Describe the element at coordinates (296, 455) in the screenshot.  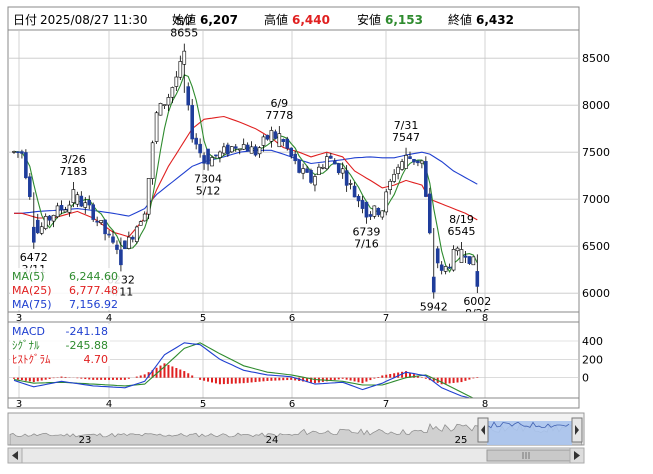
I see `scrollbar` at that location.